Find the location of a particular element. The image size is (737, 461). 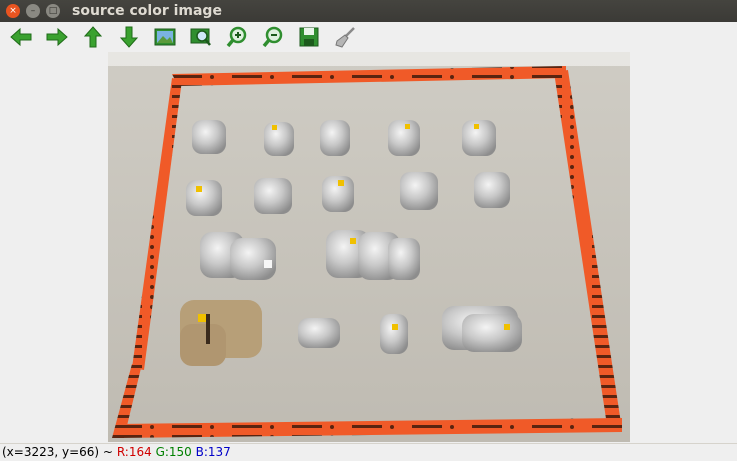

arrow-right-icon is located at coordinates (57, 37).